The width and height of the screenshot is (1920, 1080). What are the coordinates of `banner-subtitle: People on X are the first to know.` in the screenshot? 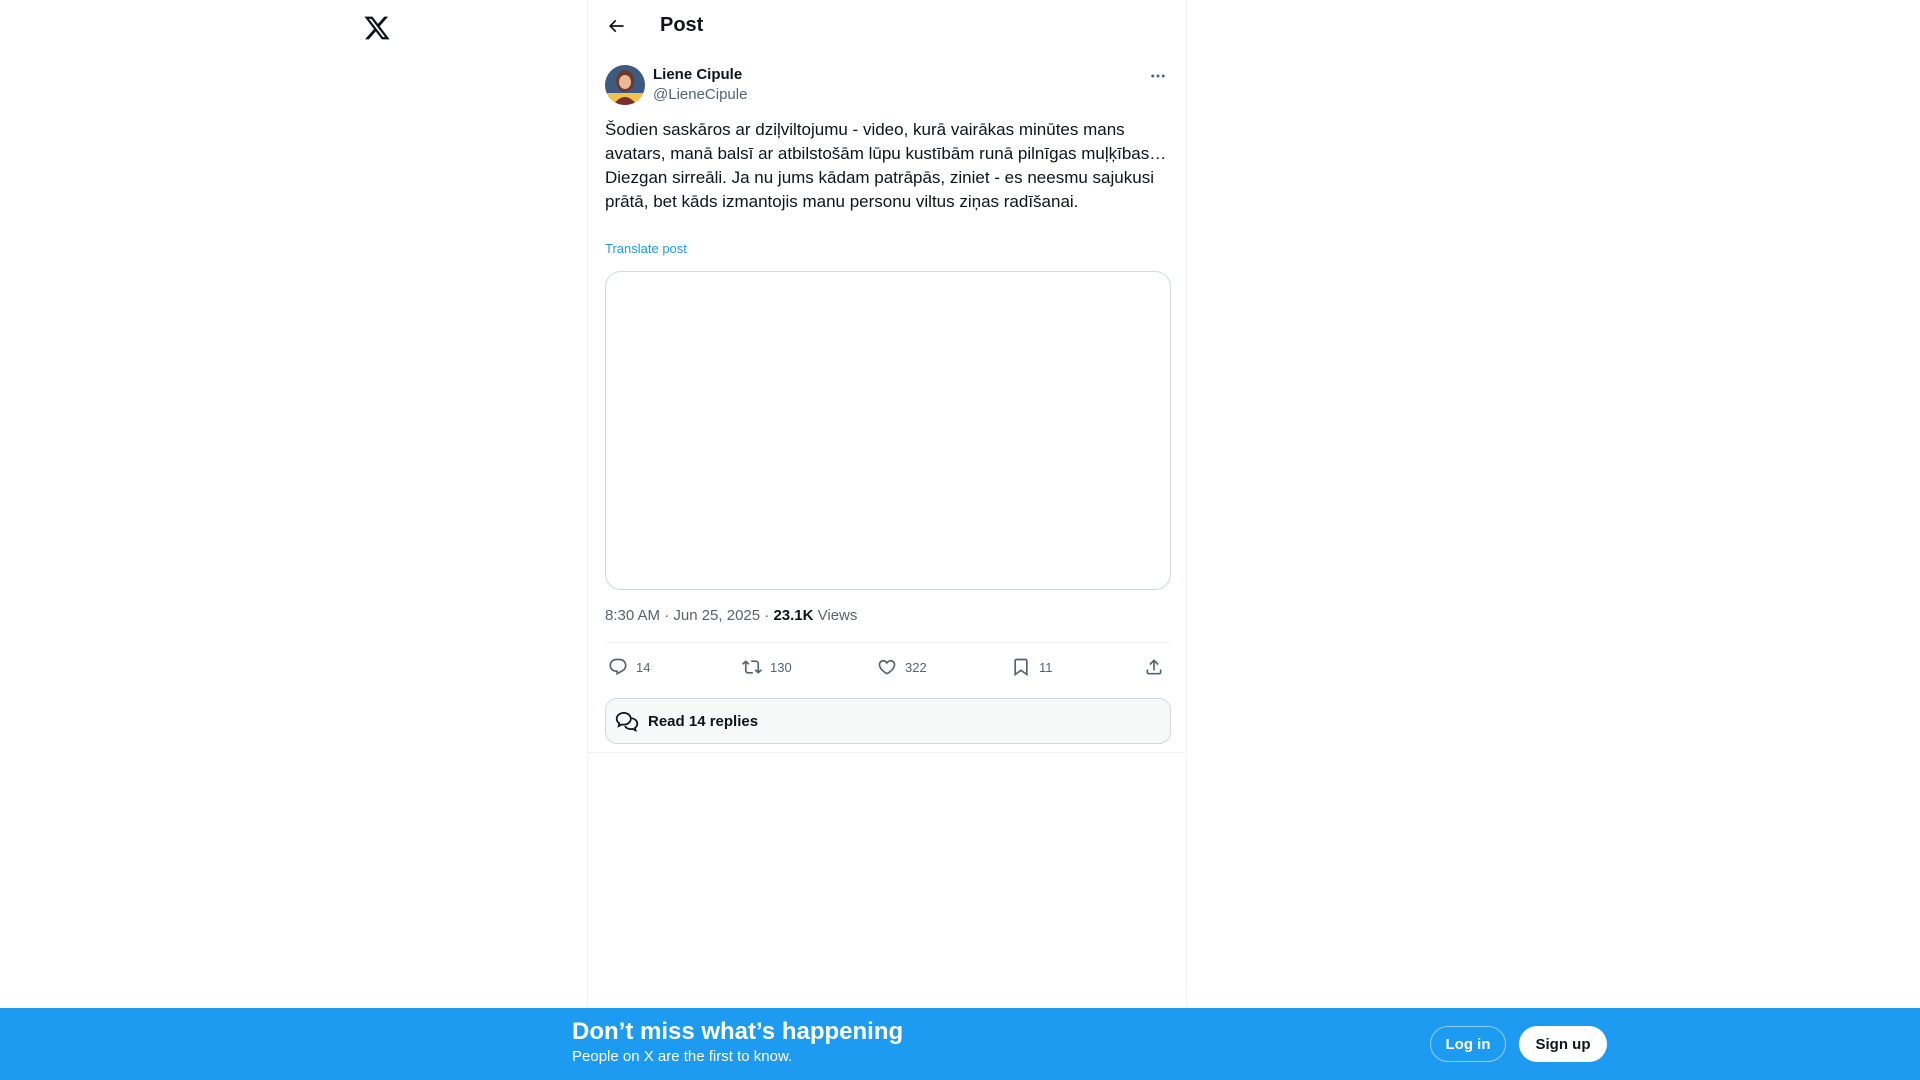 It's located at (682, 1056).